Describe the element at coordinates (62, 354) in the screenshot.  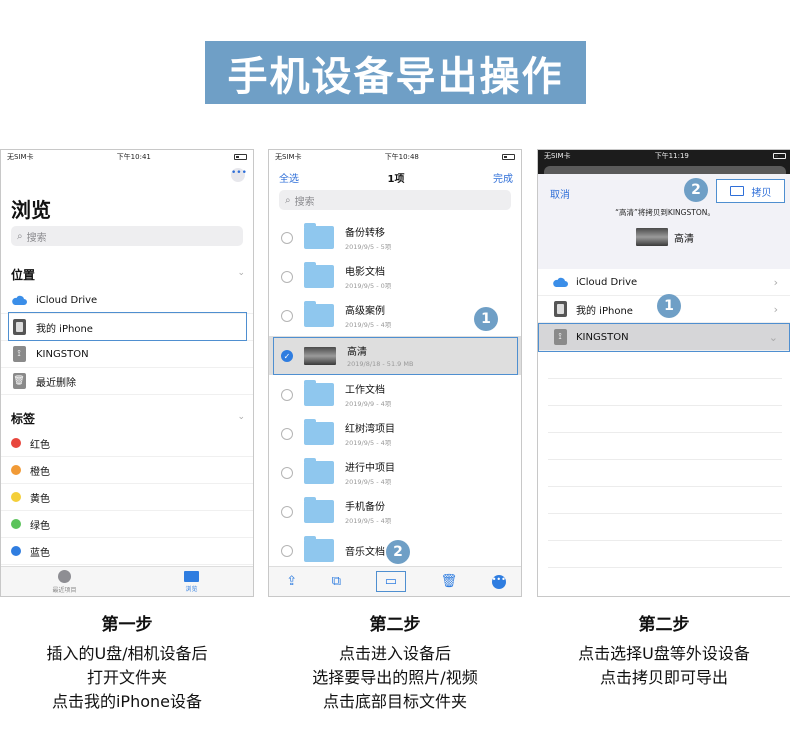
I see `location-label: KINGSTON` at that location.